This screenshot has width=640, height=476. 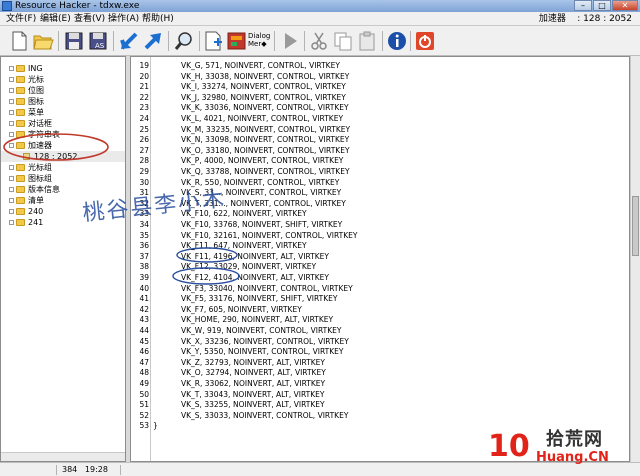 What do you see at coordinates (144, 246) in the screenshot?
I see `line-number: 36` at bounding box center [144, 246].